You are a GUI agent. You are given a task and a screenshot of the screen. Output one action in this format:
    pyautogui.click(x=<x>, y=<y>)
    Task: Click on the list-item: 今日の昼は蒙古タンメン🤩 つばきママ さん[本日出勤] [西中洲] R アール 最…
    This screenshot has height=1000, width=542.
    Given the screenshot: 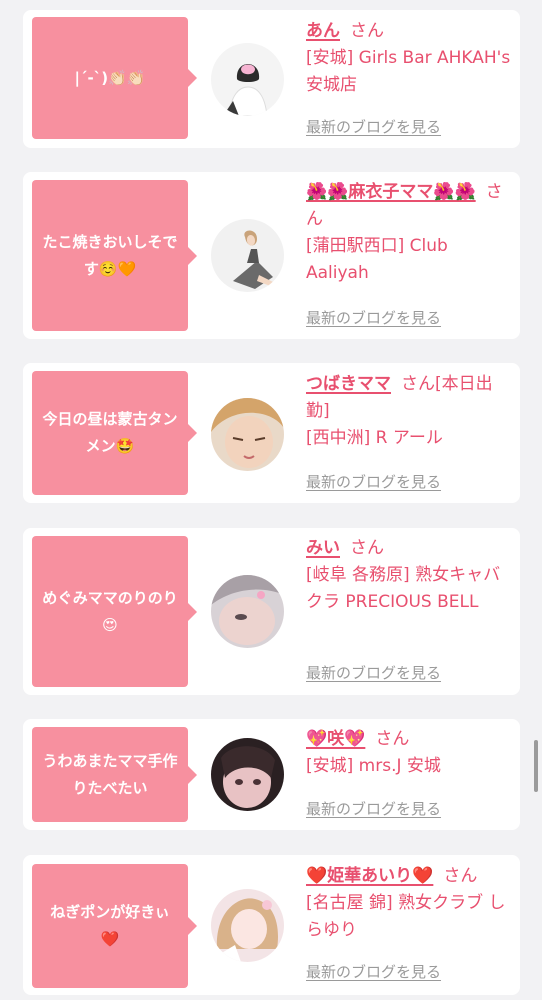 What is the action you would take?
    pyautogui.click(x=271, y=433)
    